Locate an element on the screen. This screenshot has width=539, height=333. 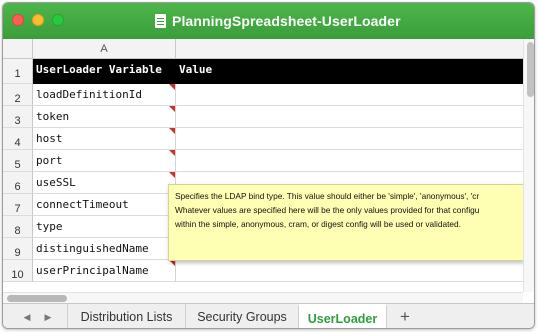
document-icon is located at coordinates (160, 21).